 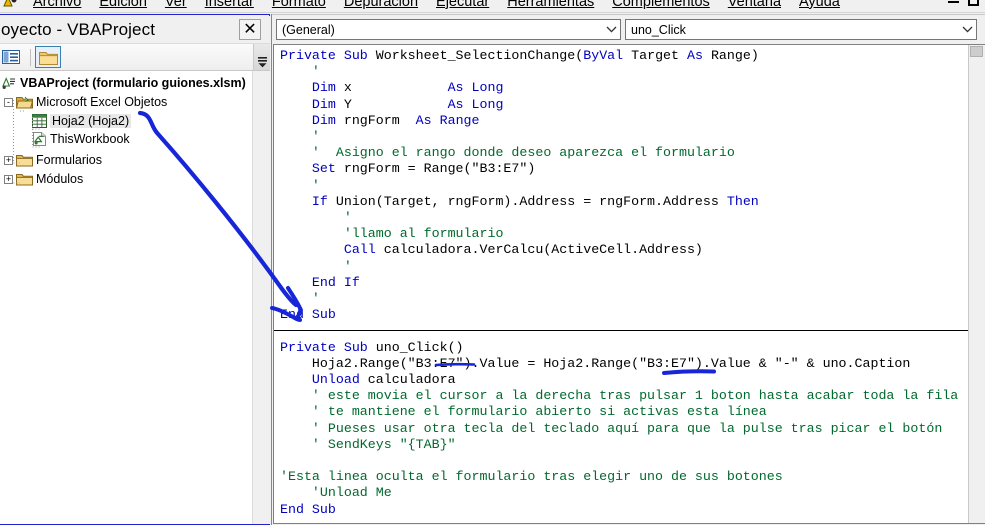 I want to click on window-controls, so click(x=966, y=3).